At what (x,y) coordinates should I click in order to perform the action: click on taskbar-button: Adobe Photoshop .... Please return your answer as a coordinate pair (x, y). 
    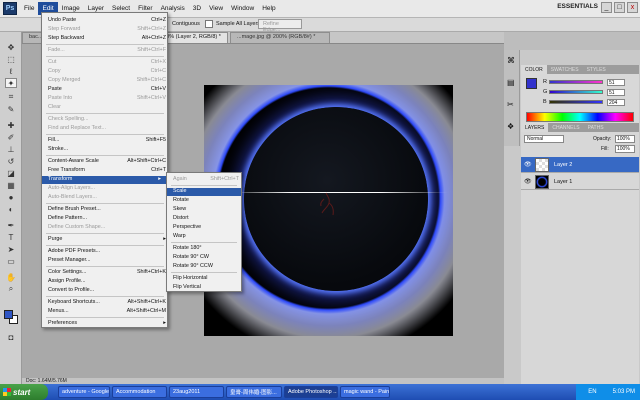
    Looking at the image, I should click on (311, 392).